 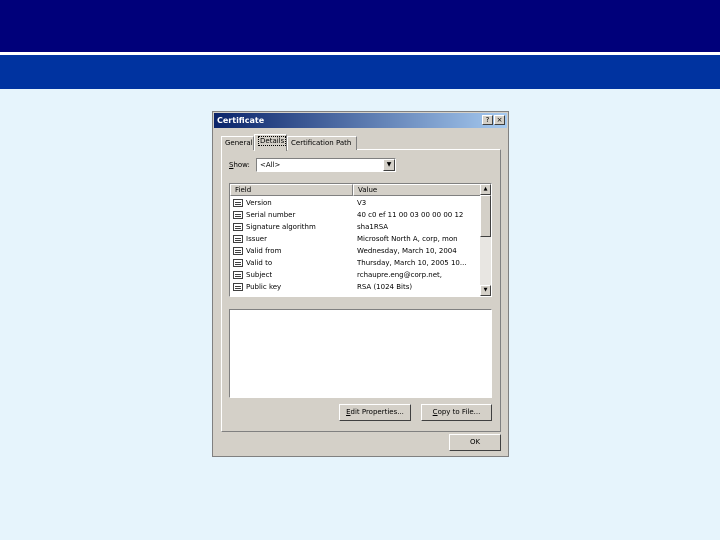 What do you see at coordinates (360, 72) in the screenshot?
I see `slide-subheader-band` at bounding box center [360, 72].